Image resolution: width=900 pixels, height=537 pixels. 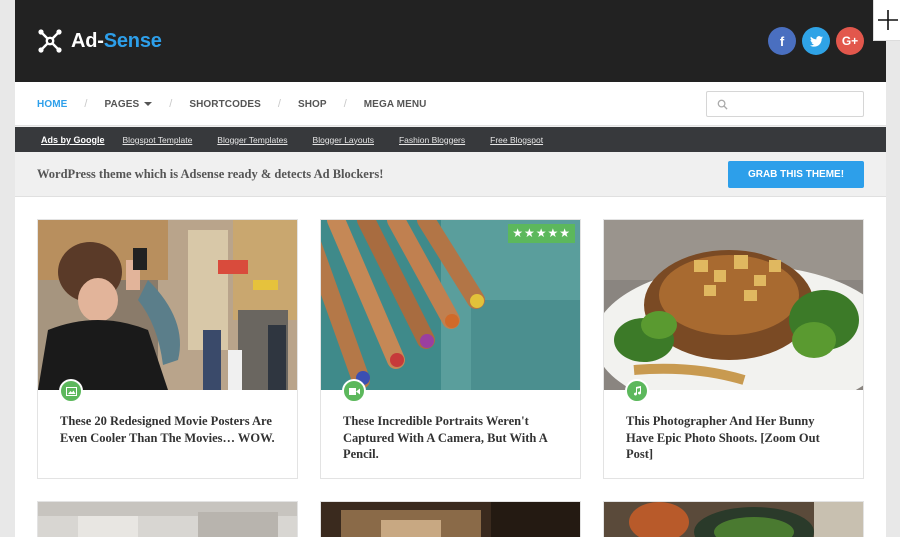 What do you see at coordinates (722, 104) in the screenshot?
I see `search-icon` at bounding box center [722, 104].